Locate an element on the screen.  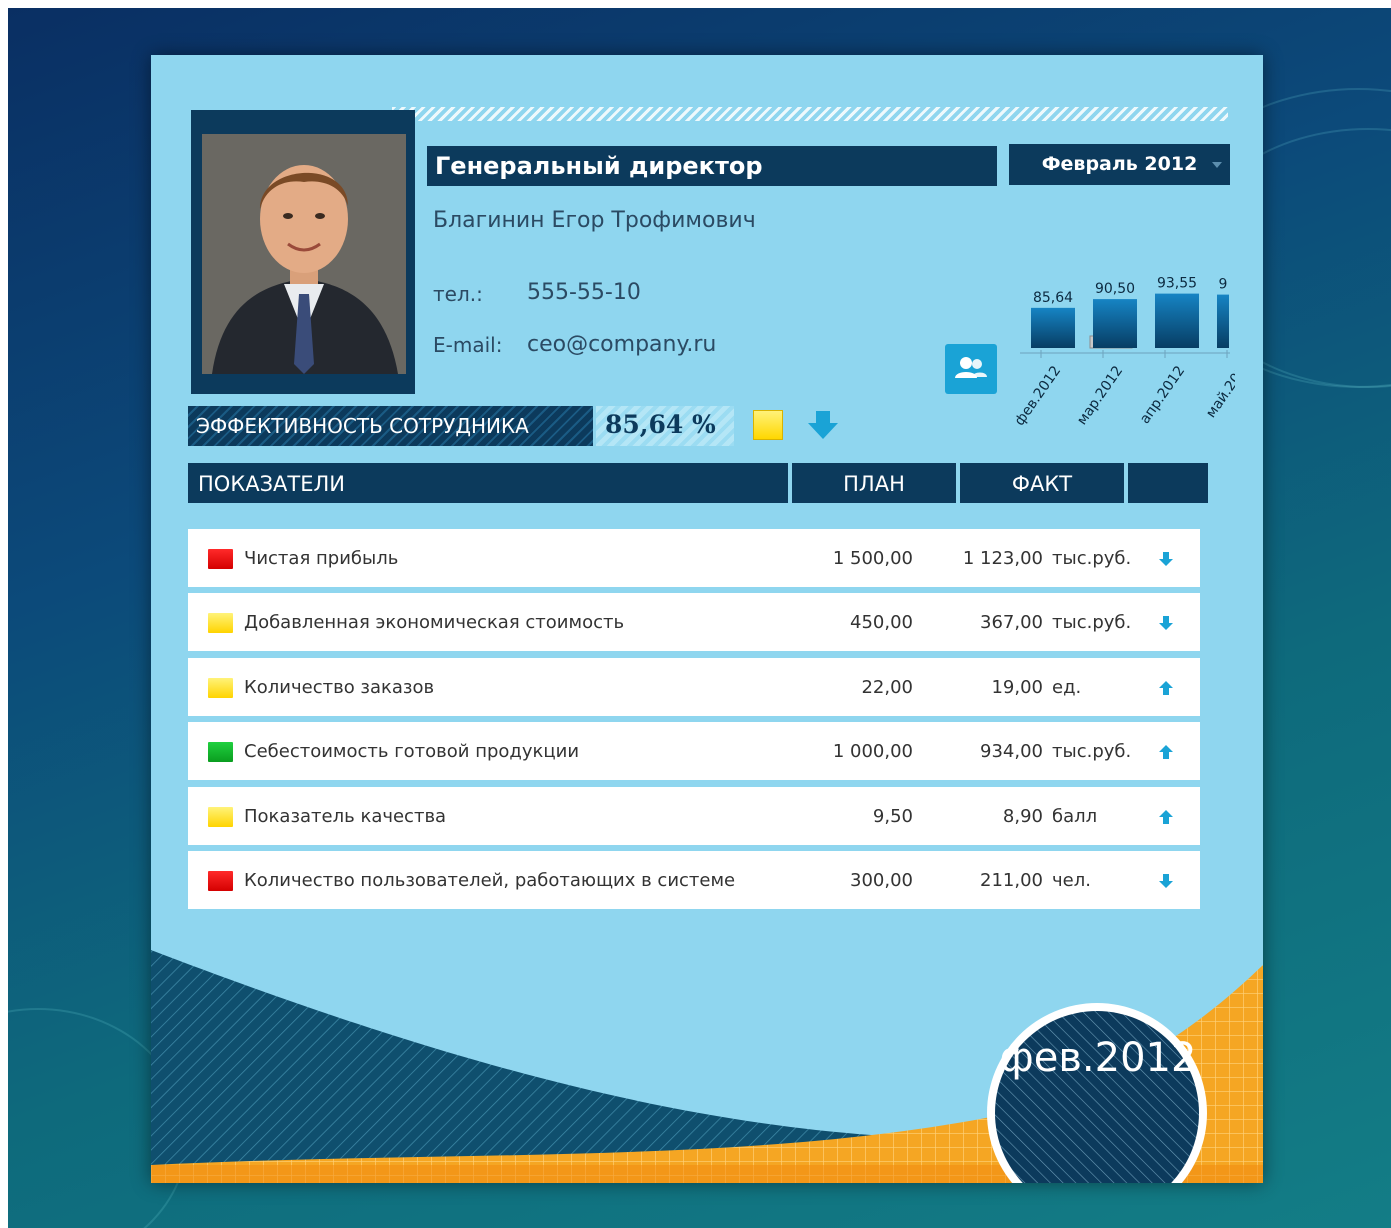
users-icon is located at coordinates (971, 367).